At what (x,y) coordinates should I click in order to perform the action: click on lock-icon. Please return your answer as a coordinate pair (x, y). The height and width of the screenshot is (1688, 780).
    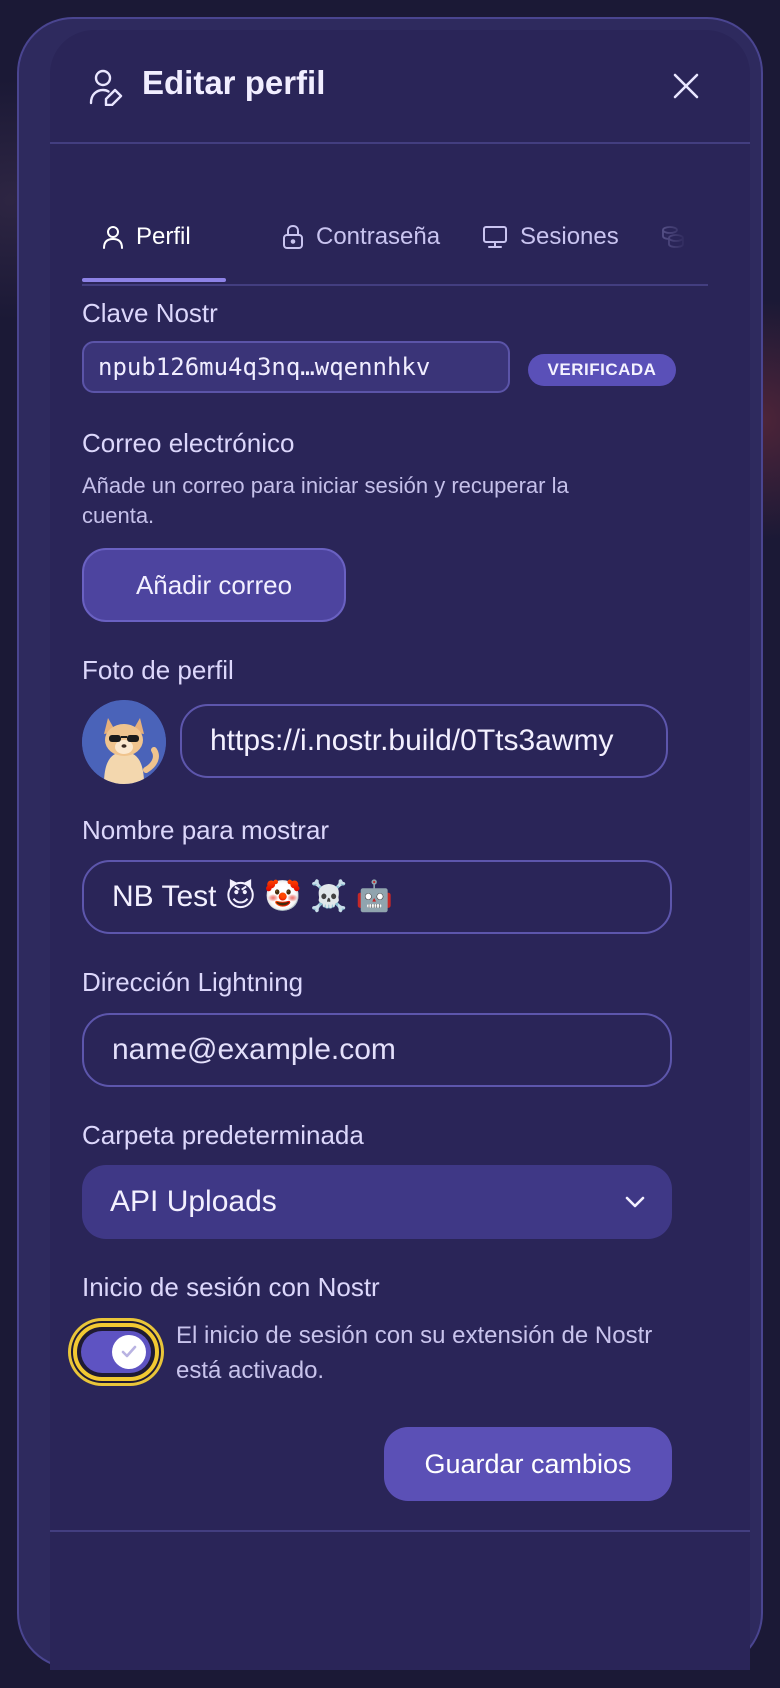
    Looking at the image, I should click on (293, 236).